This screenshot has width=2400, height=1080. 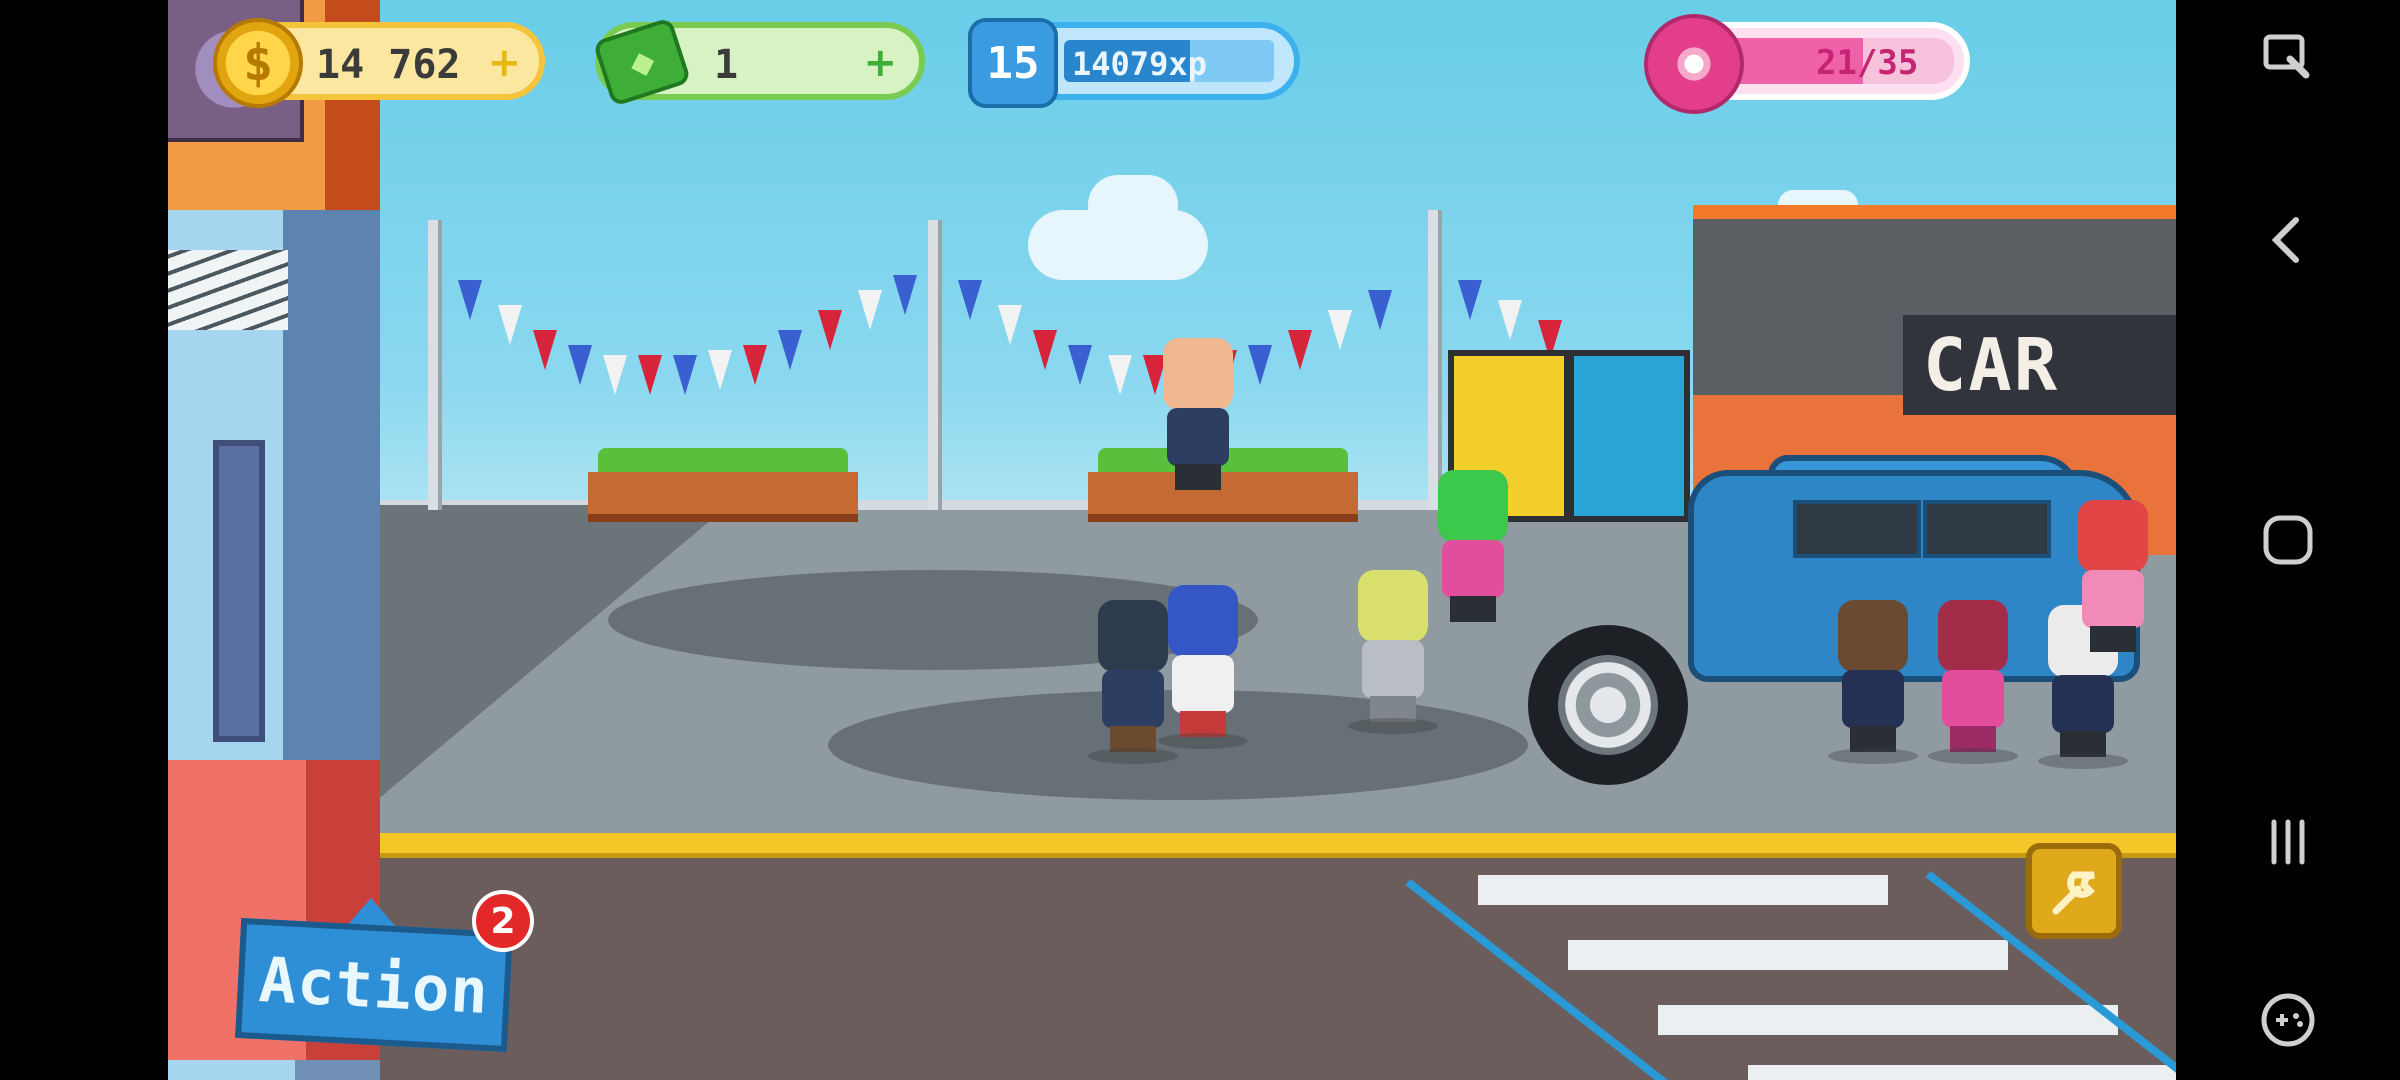 I want to click on level-star-icon: 15, so click(x=1013, y=63).